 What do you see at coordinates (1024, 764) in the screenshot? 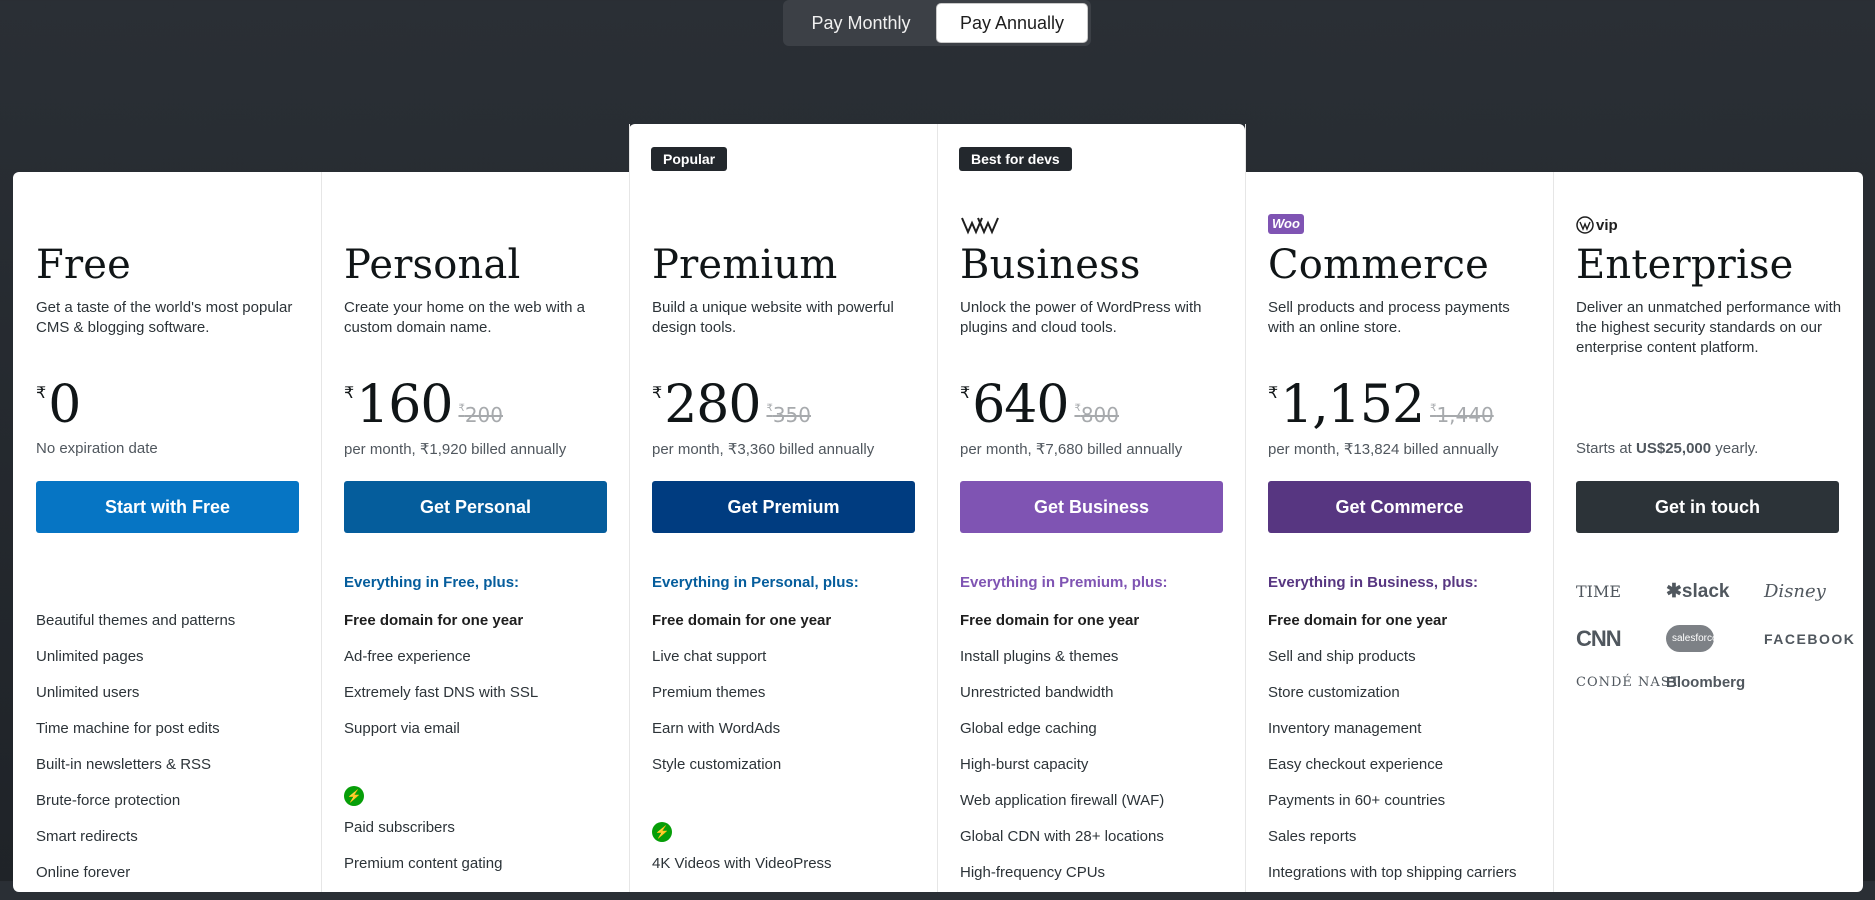
I see `list-item: High-burst capacity` at bounding box center [1024, 764].